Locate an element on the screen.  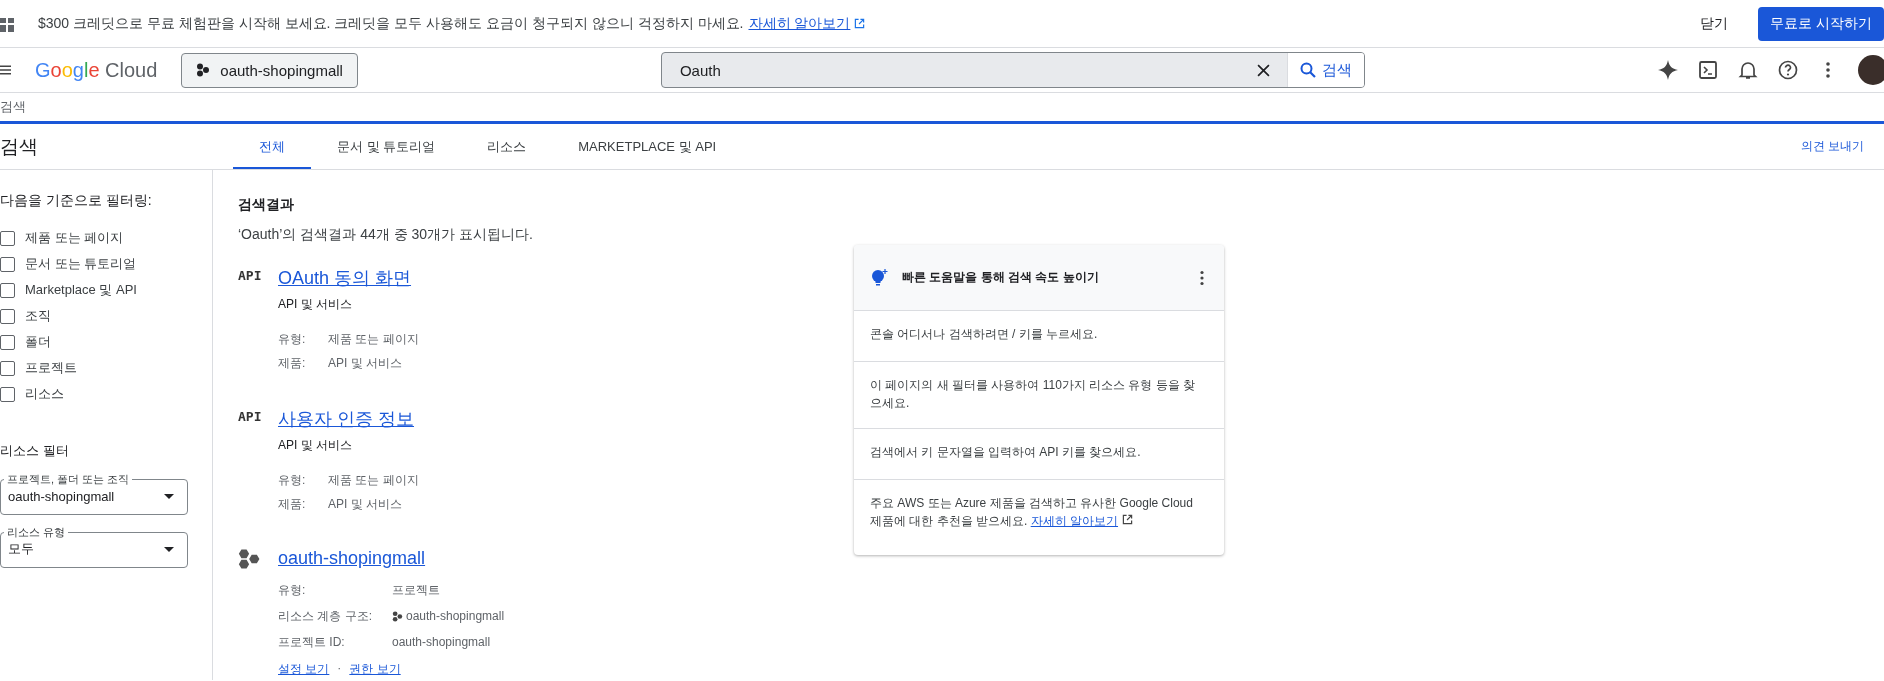
filter-heading: 다음을 기준으로 필터링: is located at coordinates (76, 201).